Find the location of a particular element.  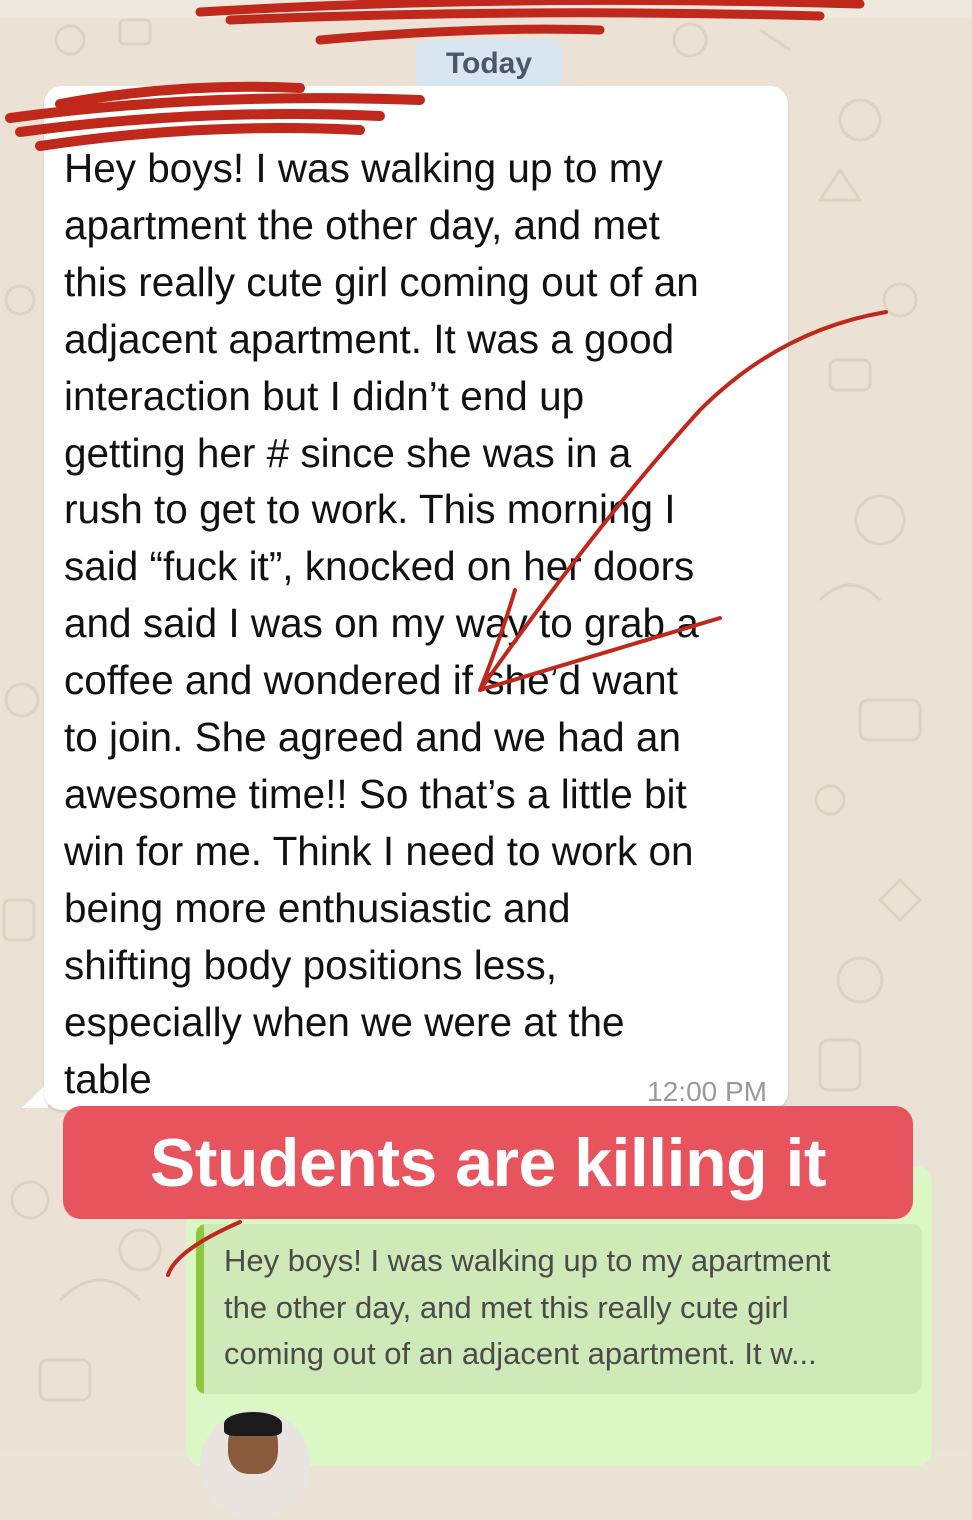

avatar-hair is located at coordinates (253, 1424).